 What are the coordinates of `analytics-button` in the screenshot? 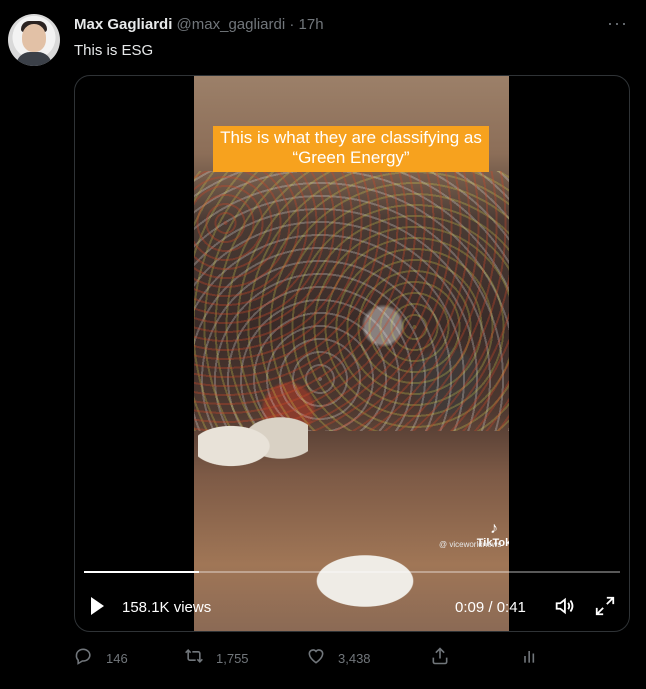 It's located at (530, 656).